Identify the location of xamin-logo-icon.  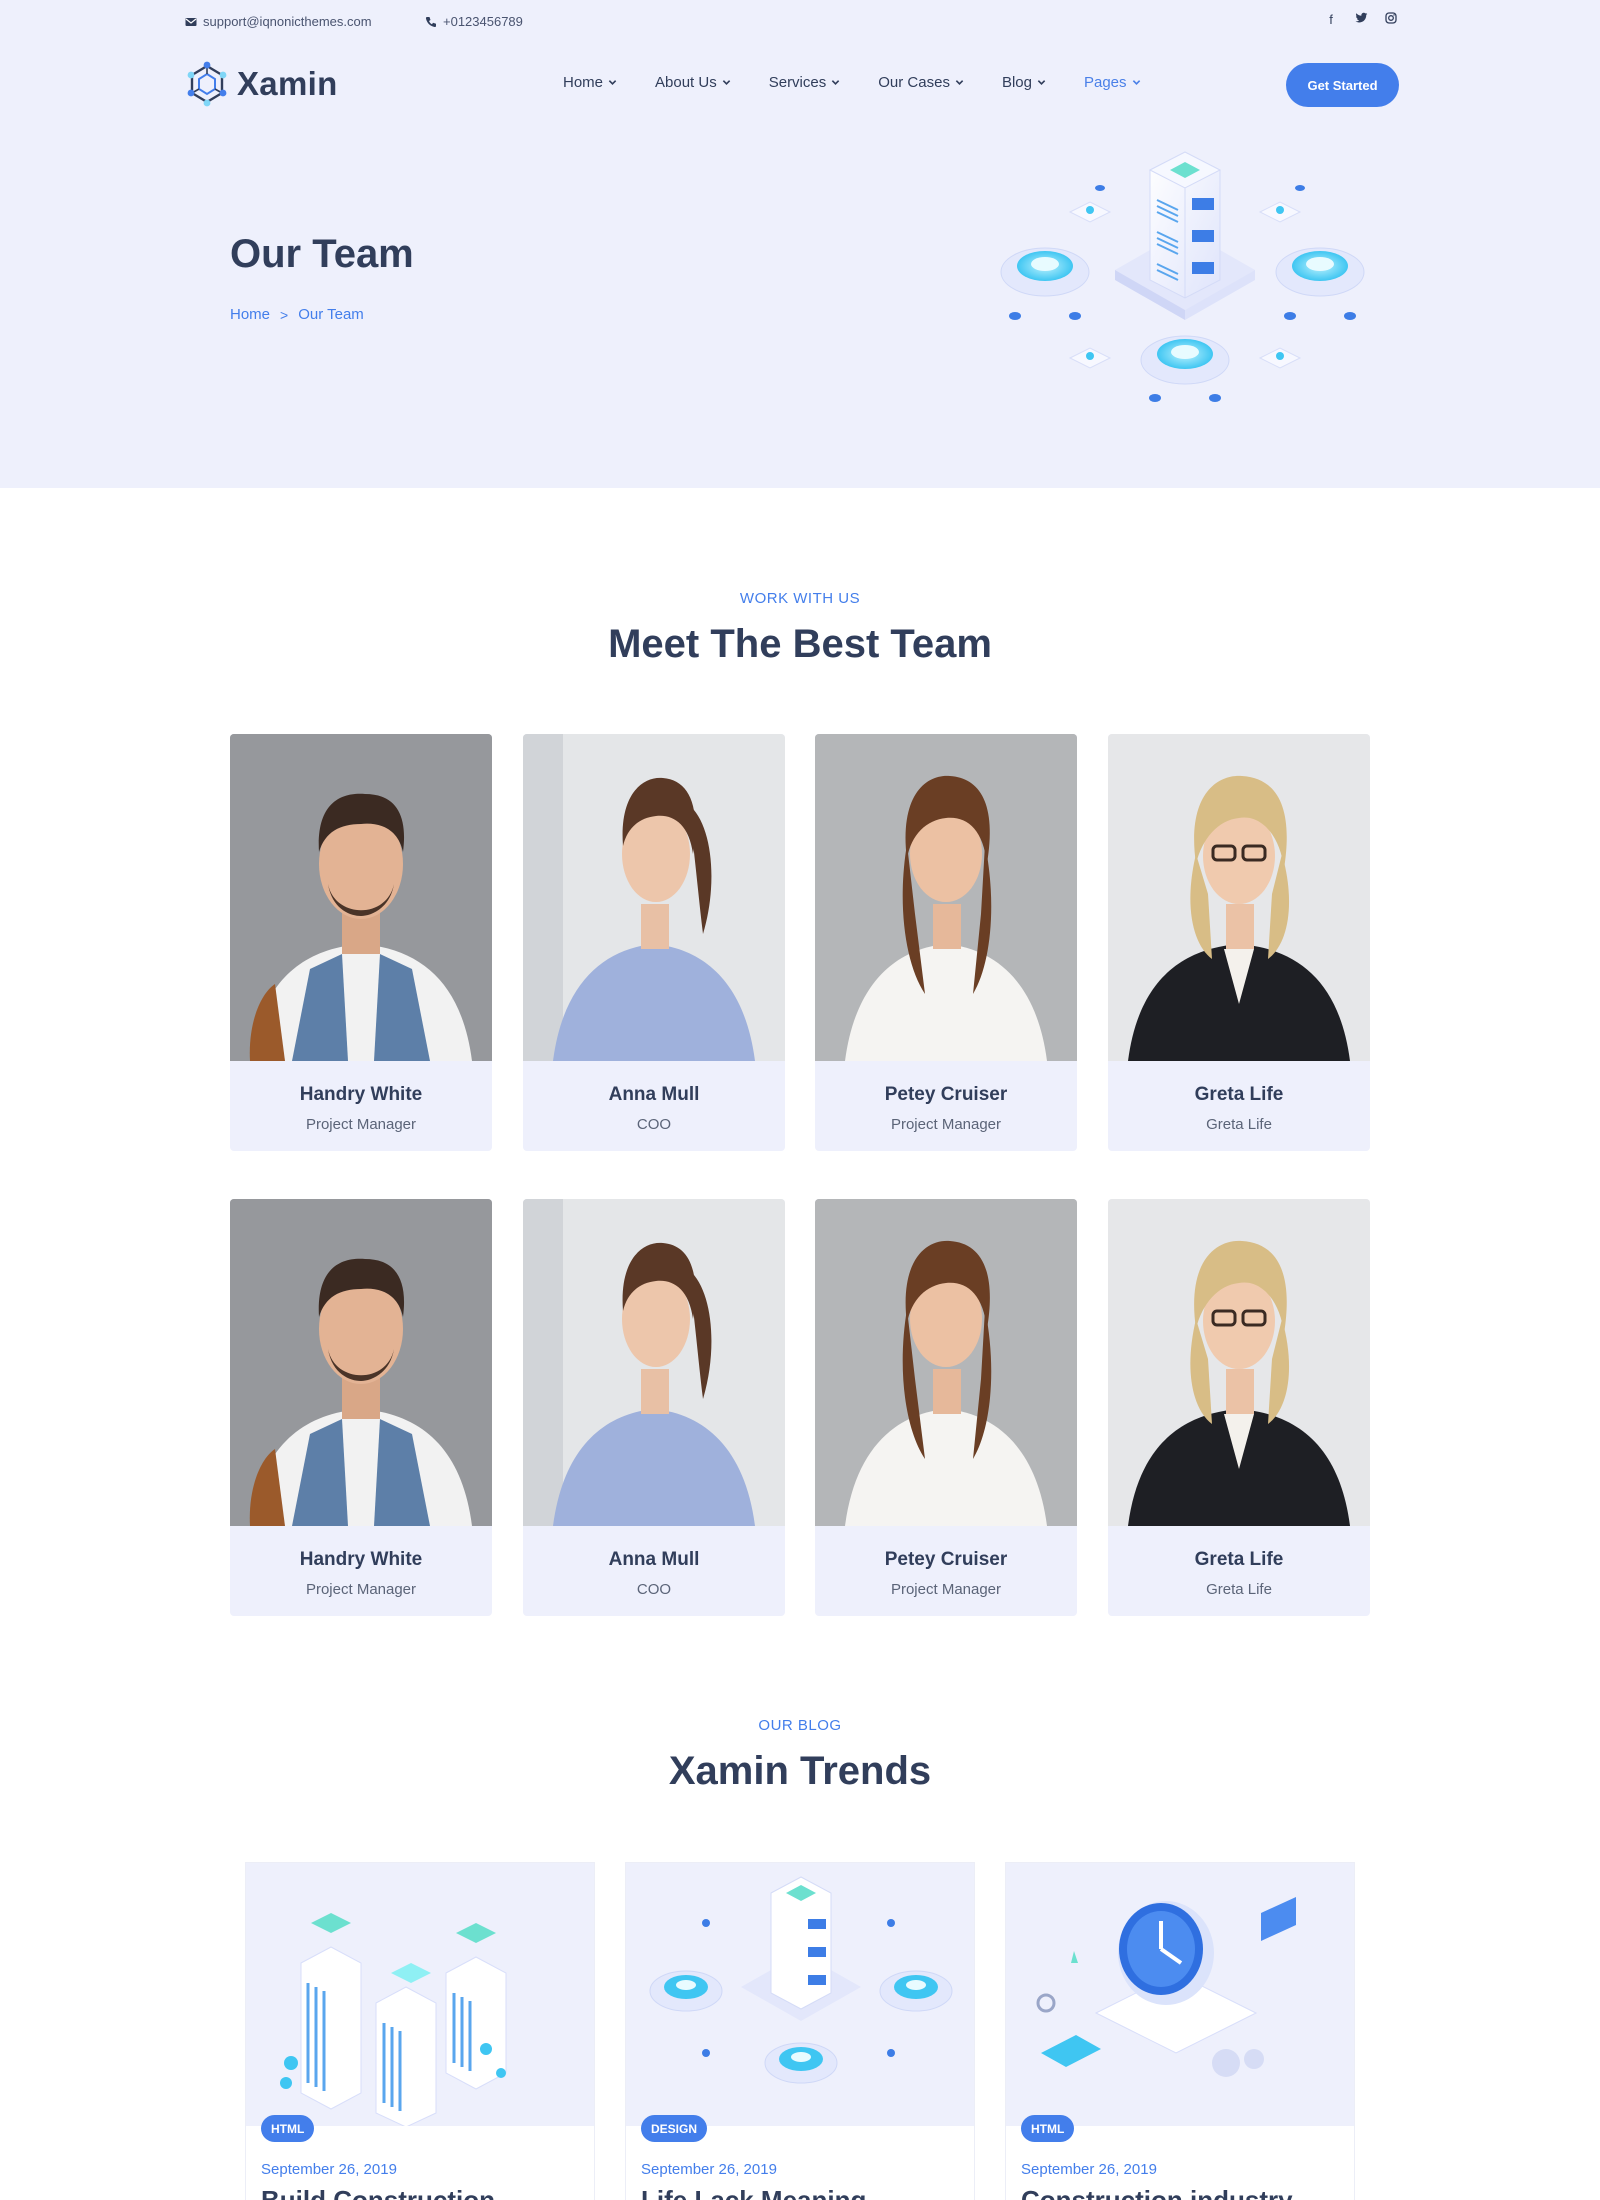
(207, 84).